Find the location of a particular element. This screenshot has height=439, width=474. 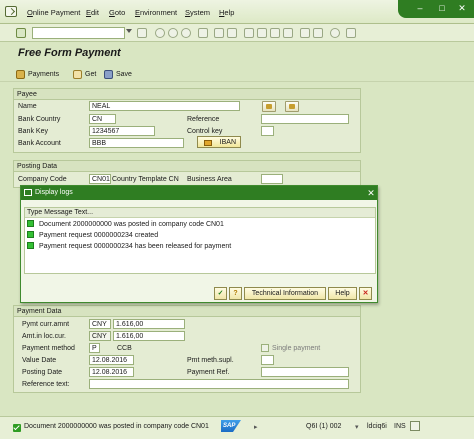

menu-help: Help is located at coordinates (226, 12).